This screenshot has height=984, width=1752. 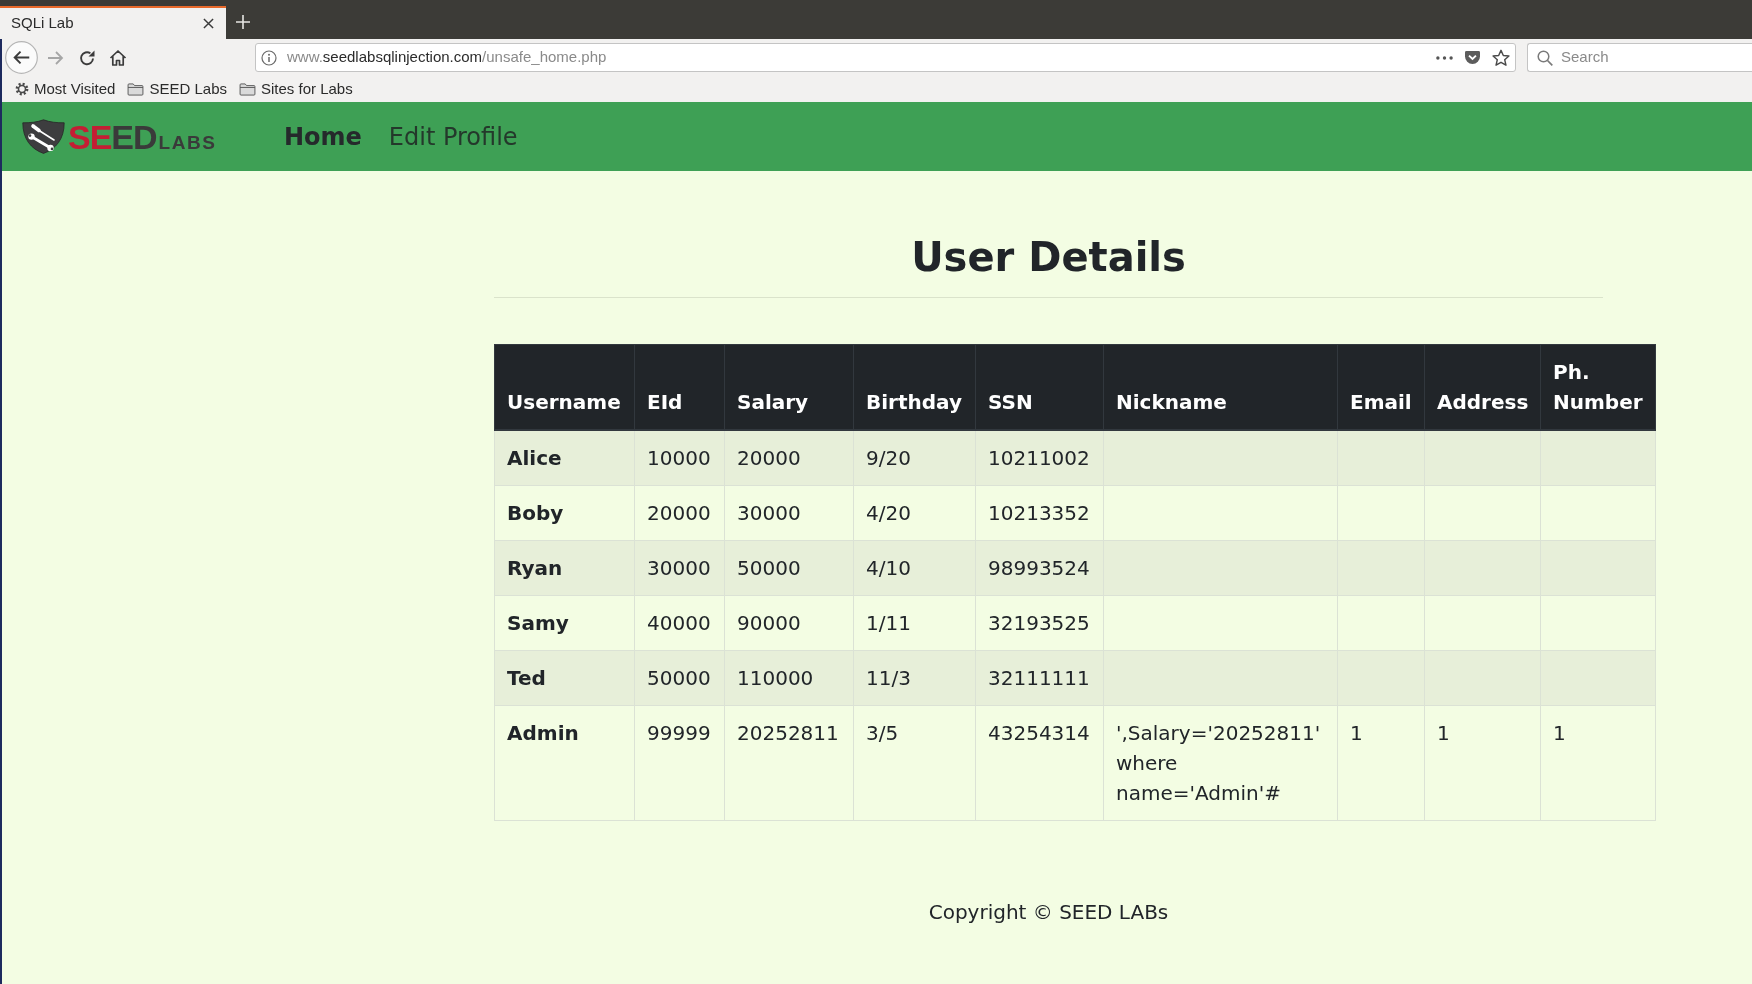 What do you see at coordinates (914, 623) in the screenshot?
I see `table-cell: 1/11` at bounding box center [914, 623].